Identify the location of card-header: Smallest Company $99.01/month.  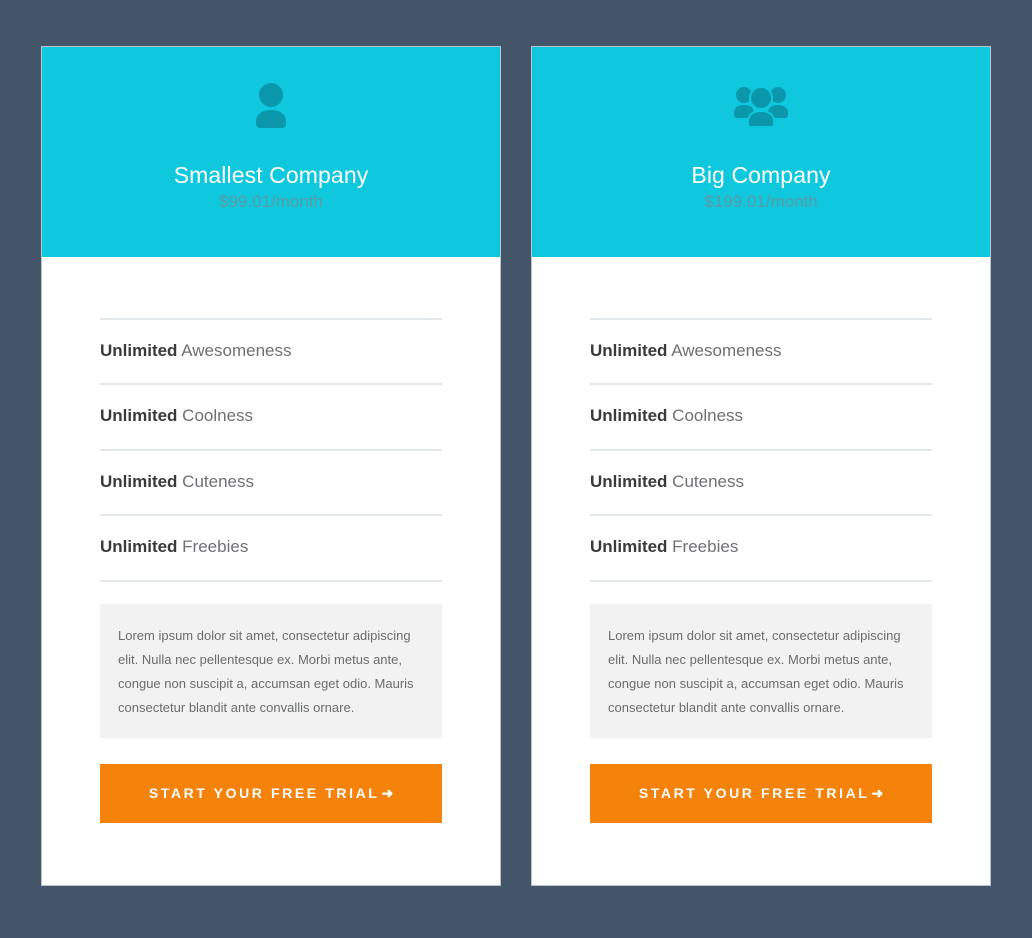
(271, 152).